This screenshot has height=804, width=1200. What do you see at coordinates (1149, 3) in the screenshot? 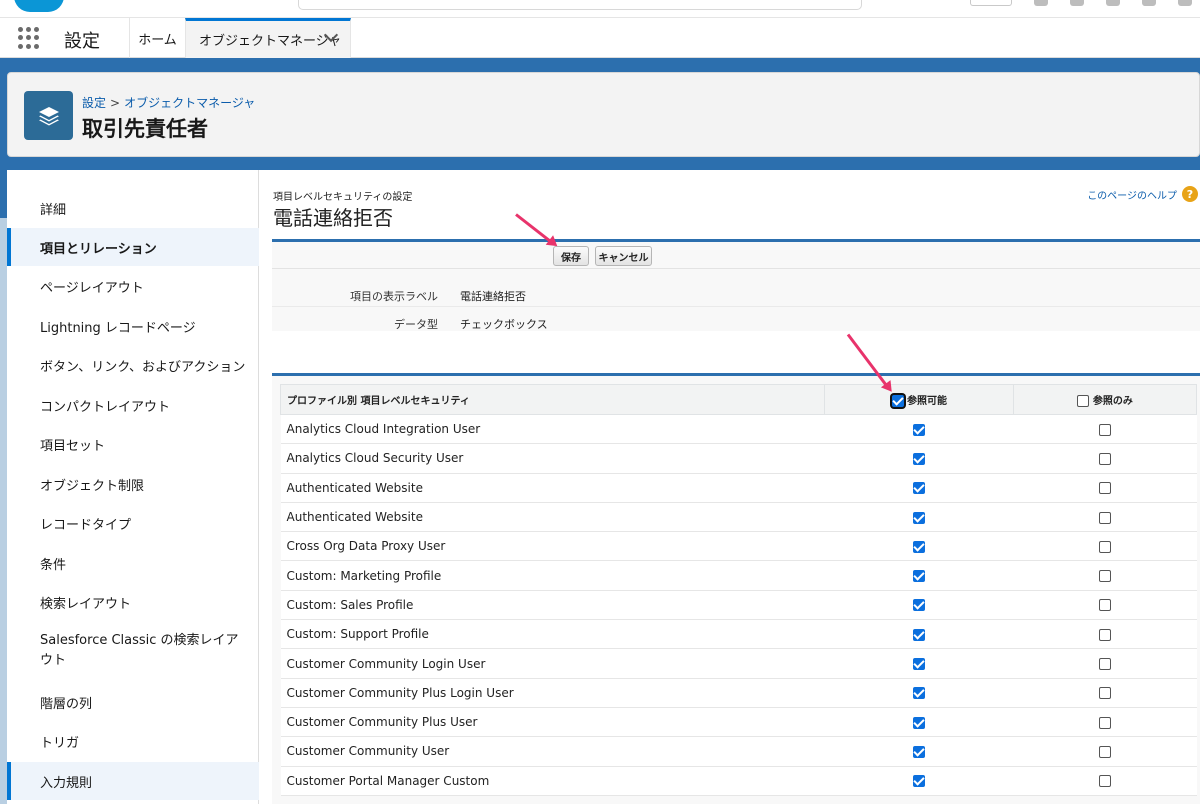
I see `notifications-icon` at bounding box center [1149, 3].